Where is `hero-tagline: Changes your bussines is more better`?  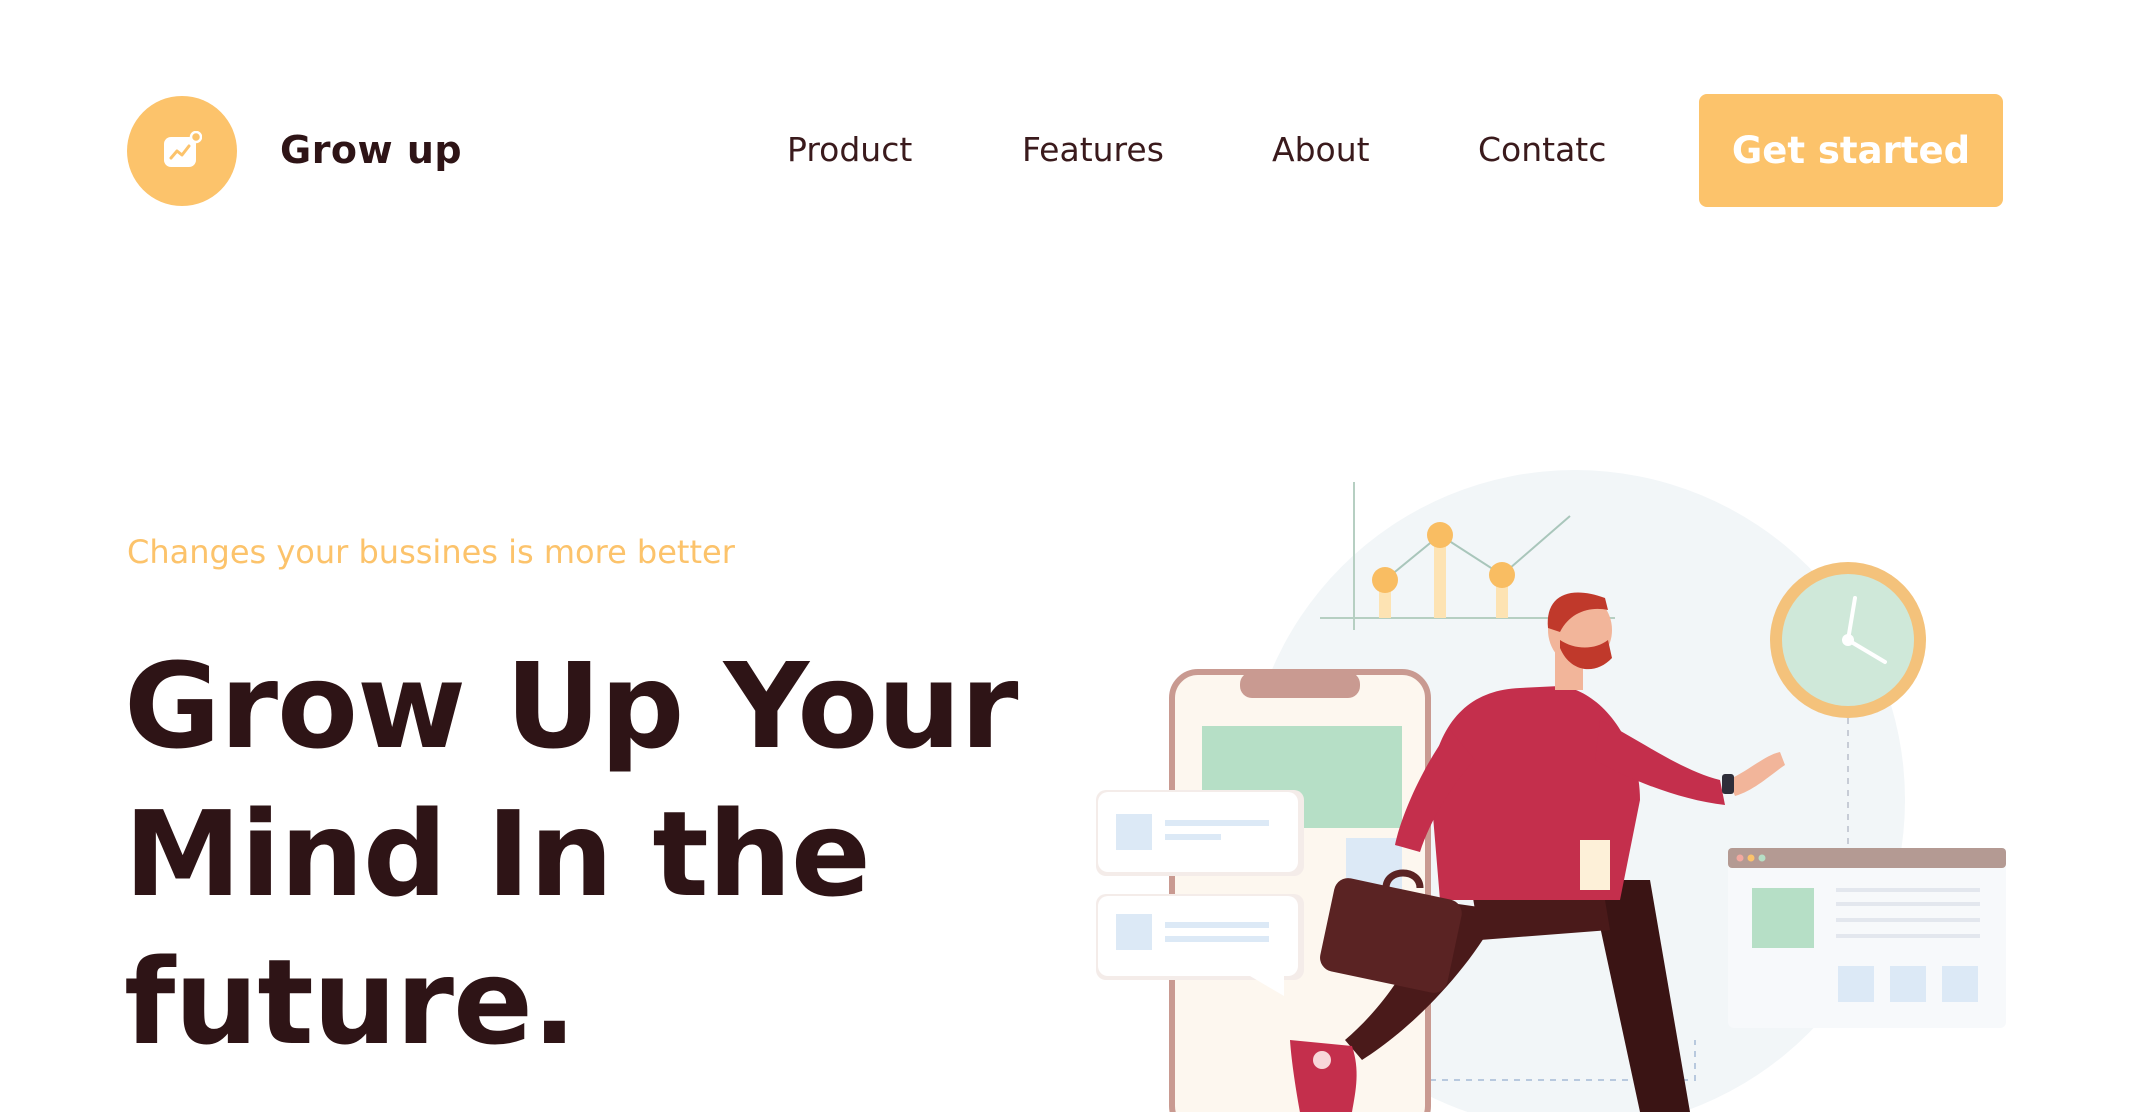
hero-tagline: Changes your bussines is more better is located at coordinates (431, 552).